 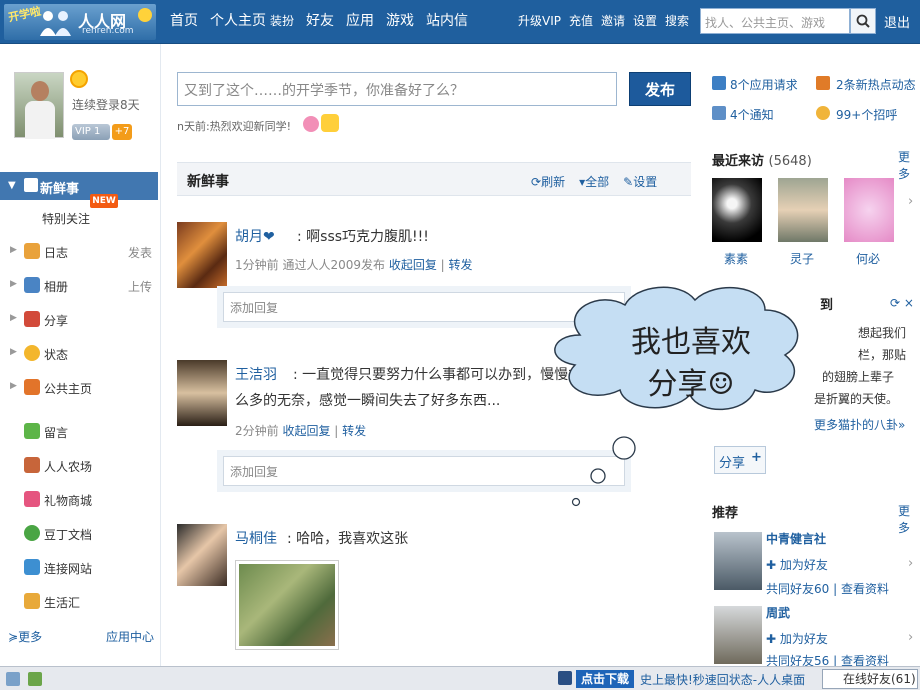 I want to click on nav-friends: 好友, so click(x=320, y=20).